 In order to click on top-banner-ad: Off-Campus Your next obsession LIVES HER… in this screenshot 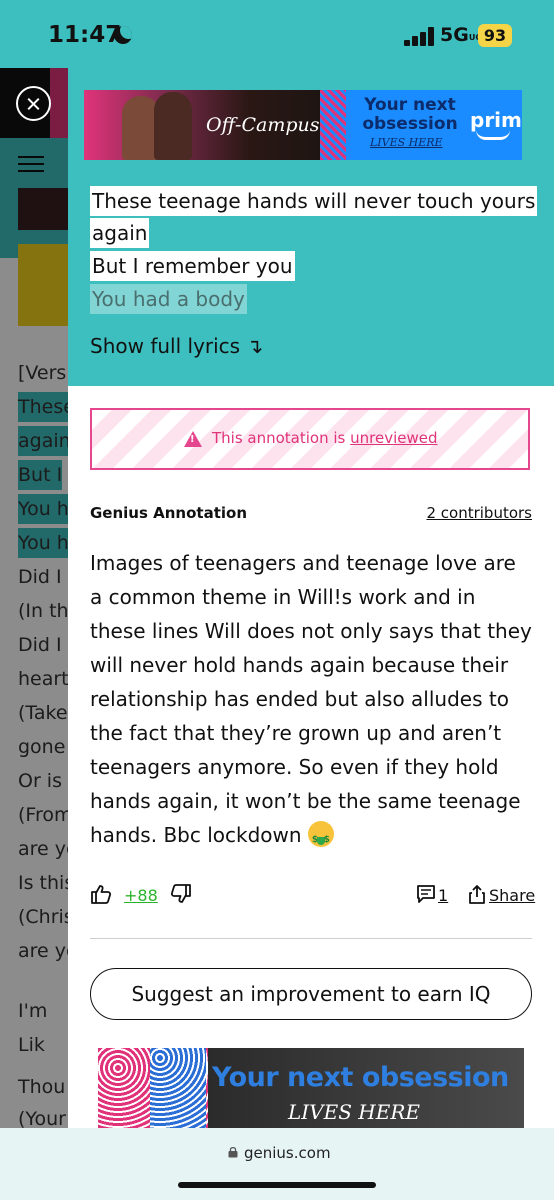, I will do `click(303, 125)`.